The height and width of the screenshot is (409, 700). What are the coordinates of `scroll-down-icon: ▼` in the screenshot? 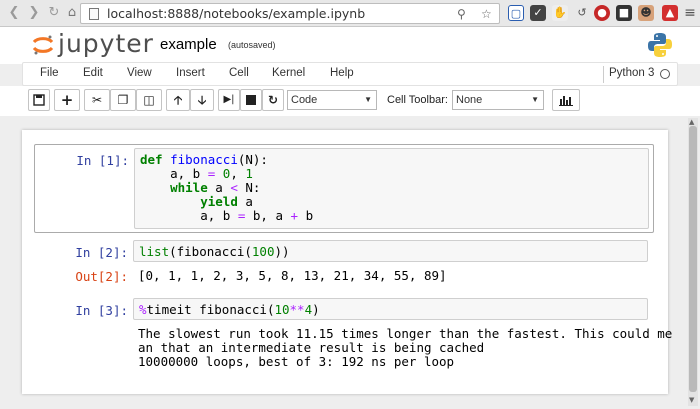 It's located at (691, 400).